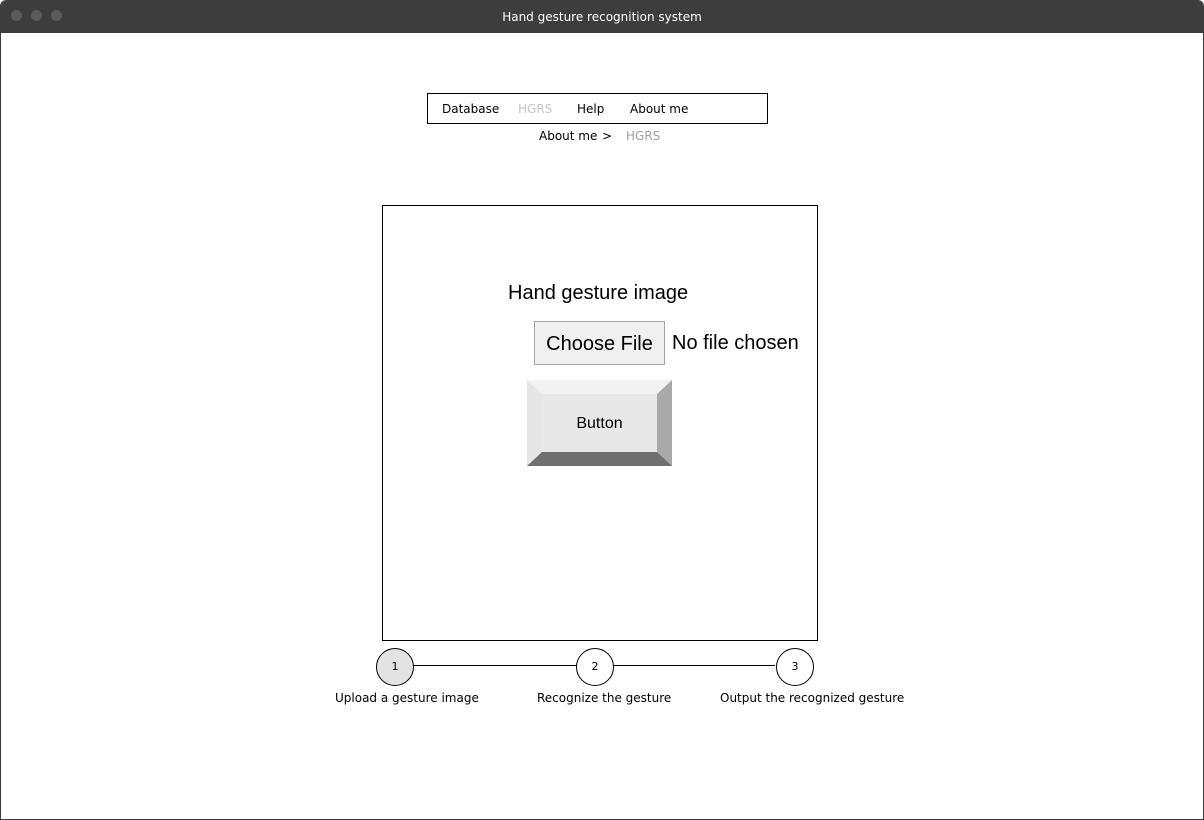 The image size is (1204, 820). I want to click on choose-file-button: Choose File, so click(599, 343).